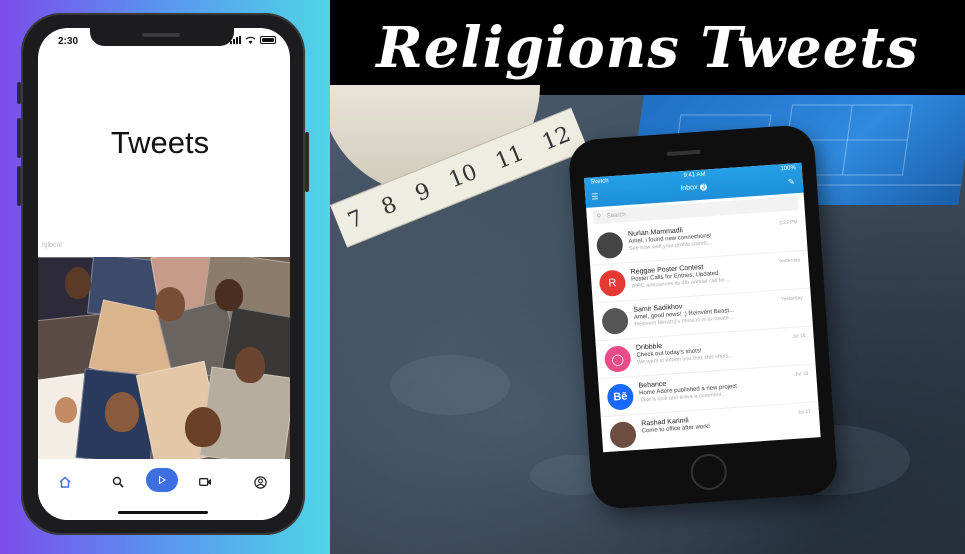 The height and width of the screenshot is (554, 965). I want to click on bottom-nav, so click(164, 490).